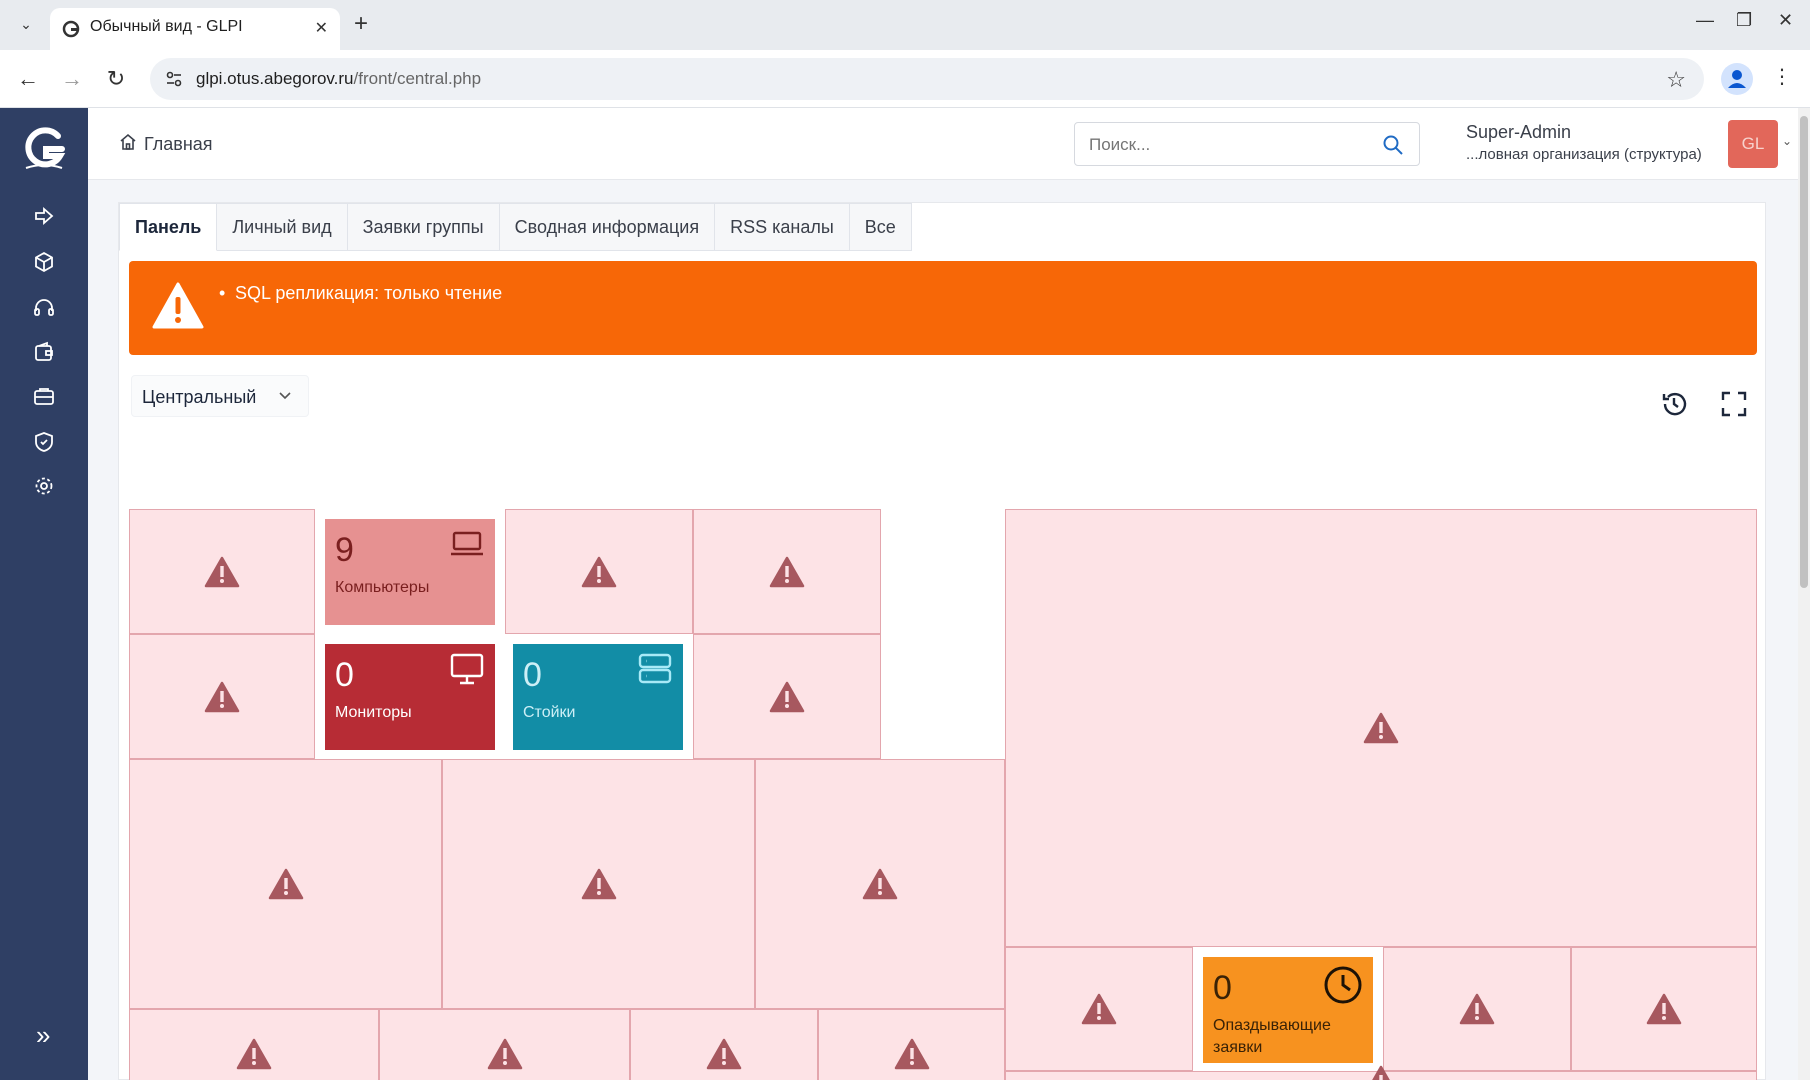 Image resolution: width=1810 pixels, height=1080 pixels. I want to click on racks-card: 0 Стойки, so click(598, 697).